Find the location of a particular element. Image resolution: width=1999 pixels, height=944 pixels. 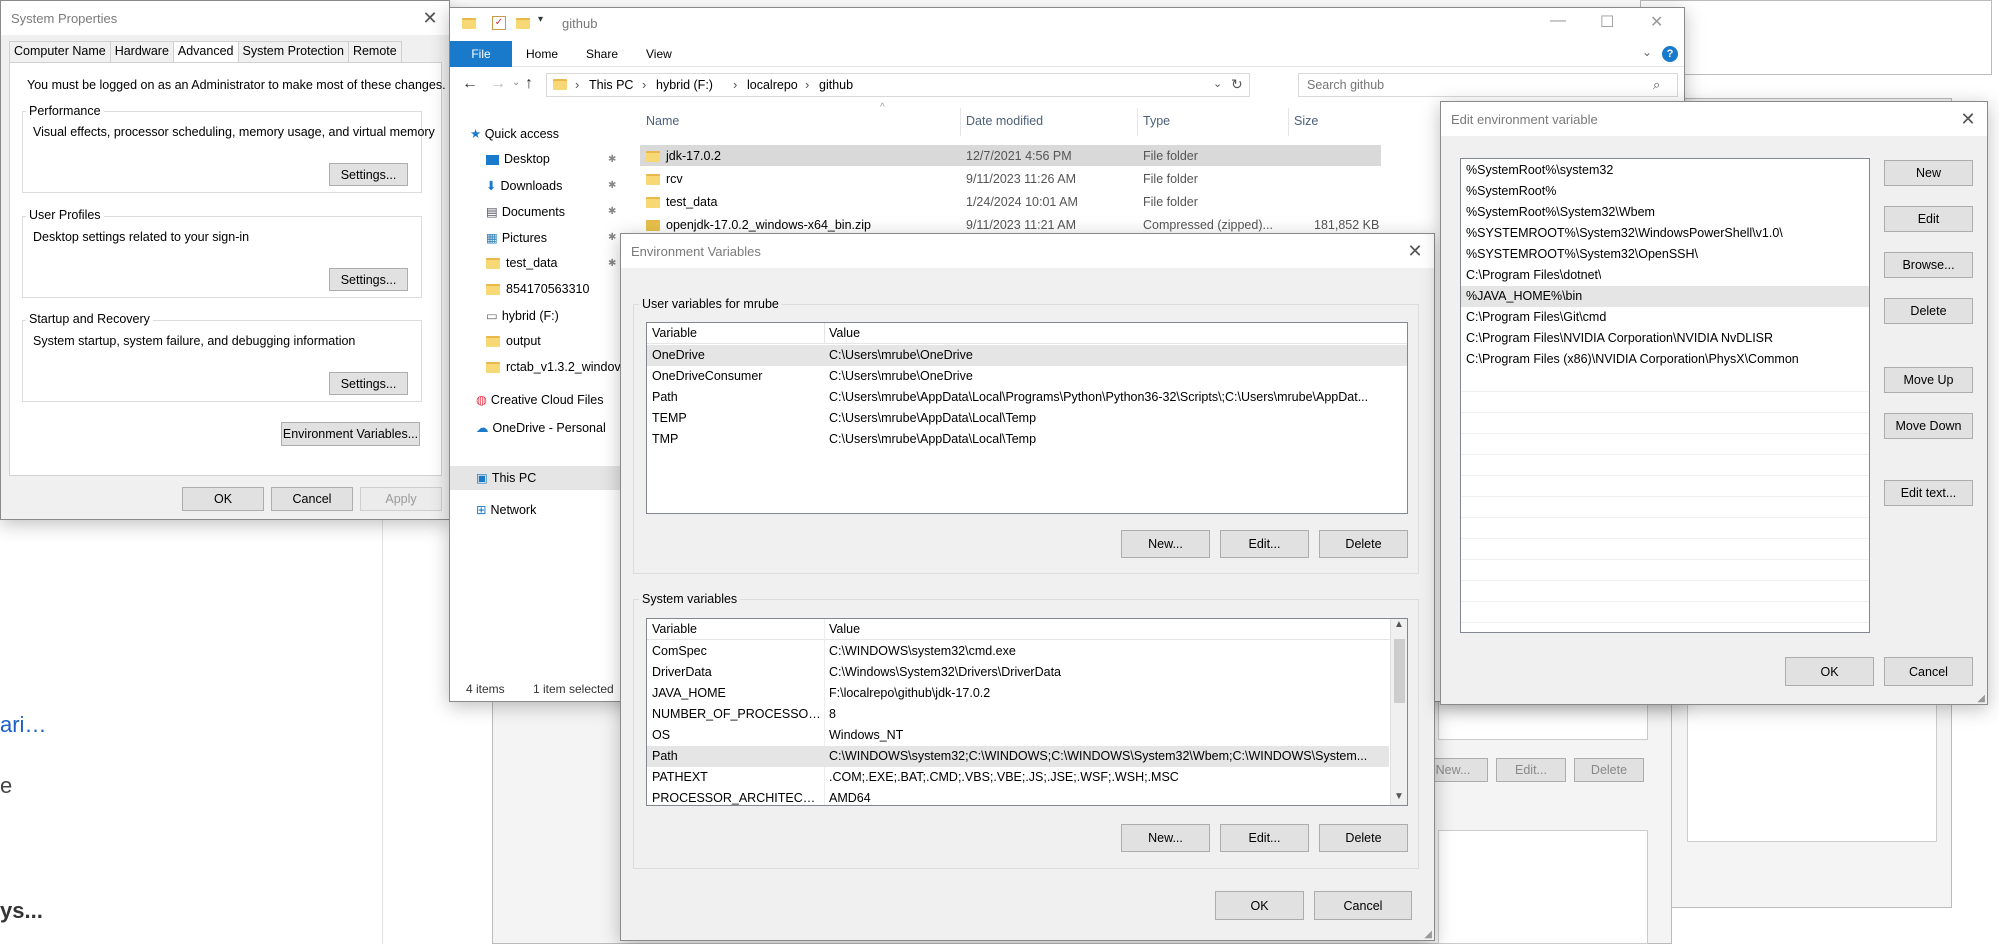

breadcrumb-github: github is located at coordinates (836, 85).